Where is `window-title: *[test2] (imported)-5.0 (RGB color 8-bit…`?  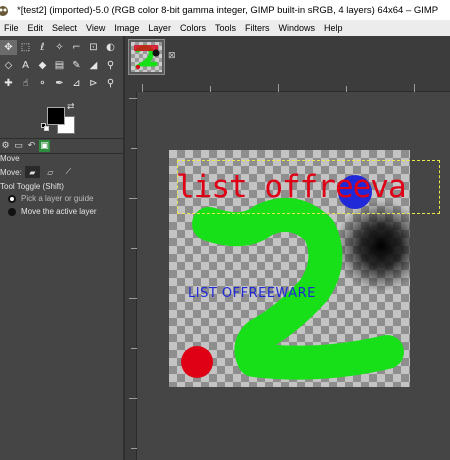 window-title: *[test2] (imported)-5.0 (RGB color 8-bit… is located at coordinates (228, 10).